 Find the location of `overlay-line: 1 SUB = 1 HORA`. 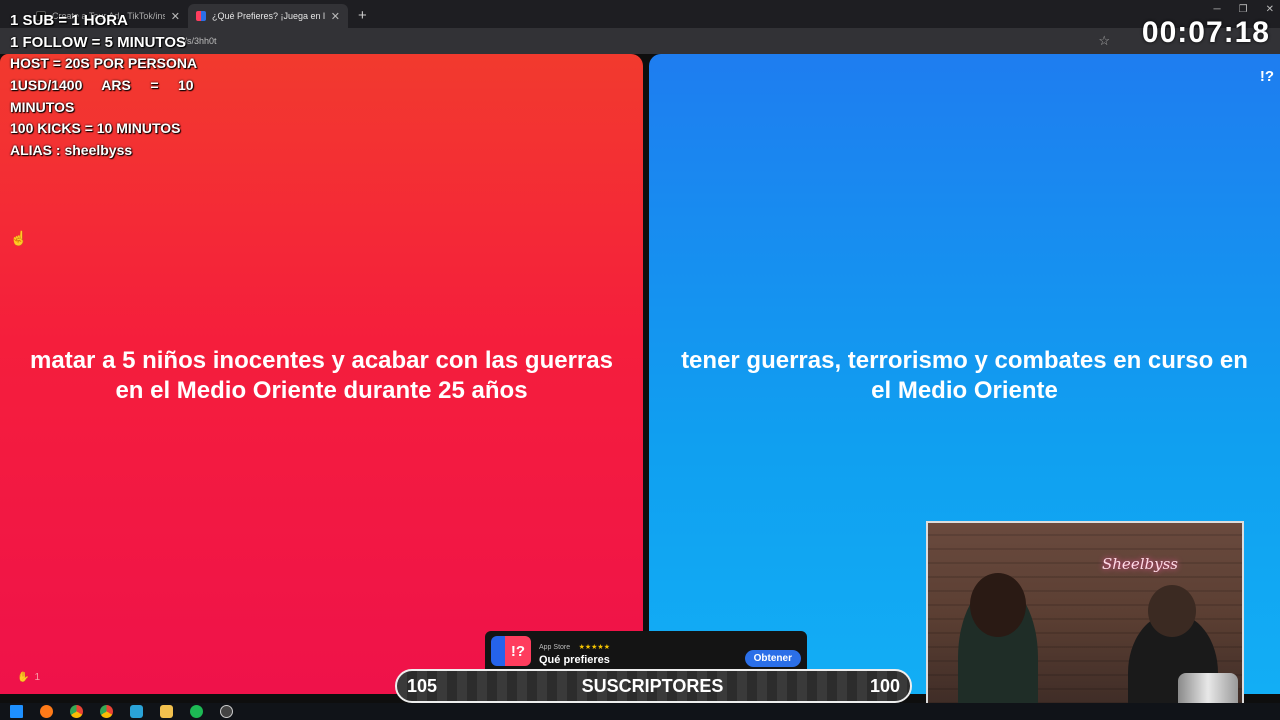

overlay-line: 1 SUB = 1 HORA is located at coordinates (69, 20).